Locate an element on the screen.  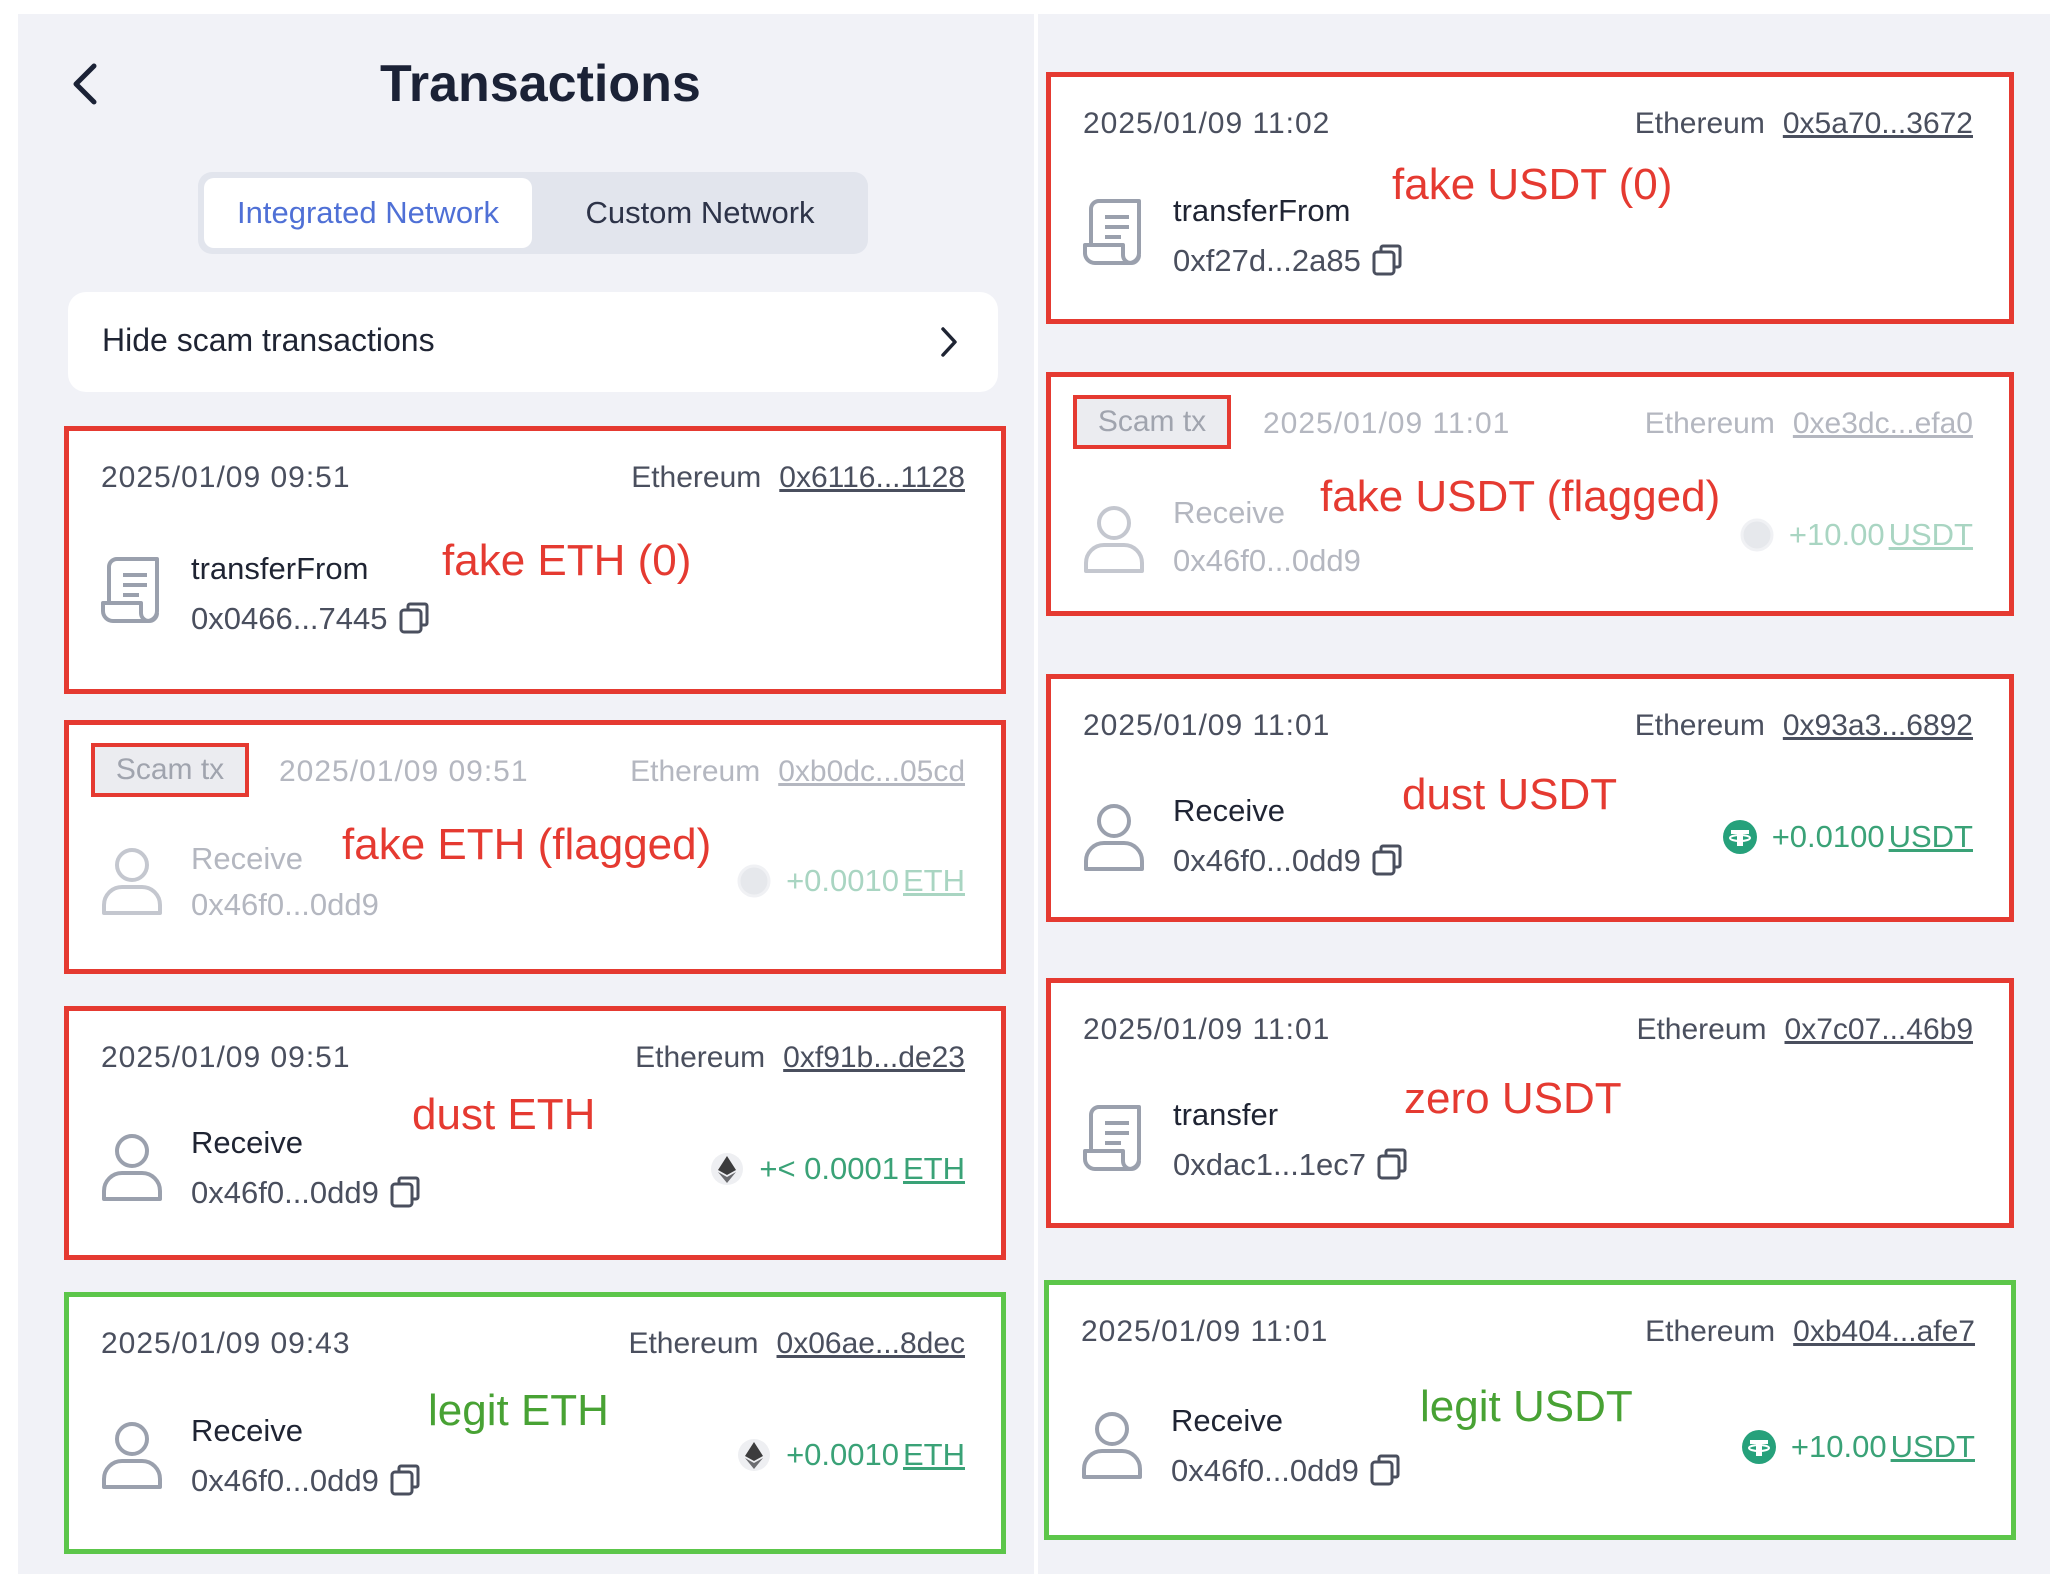
tx-amount: +0.0100 USDT is located at coordinates (1847, 837).